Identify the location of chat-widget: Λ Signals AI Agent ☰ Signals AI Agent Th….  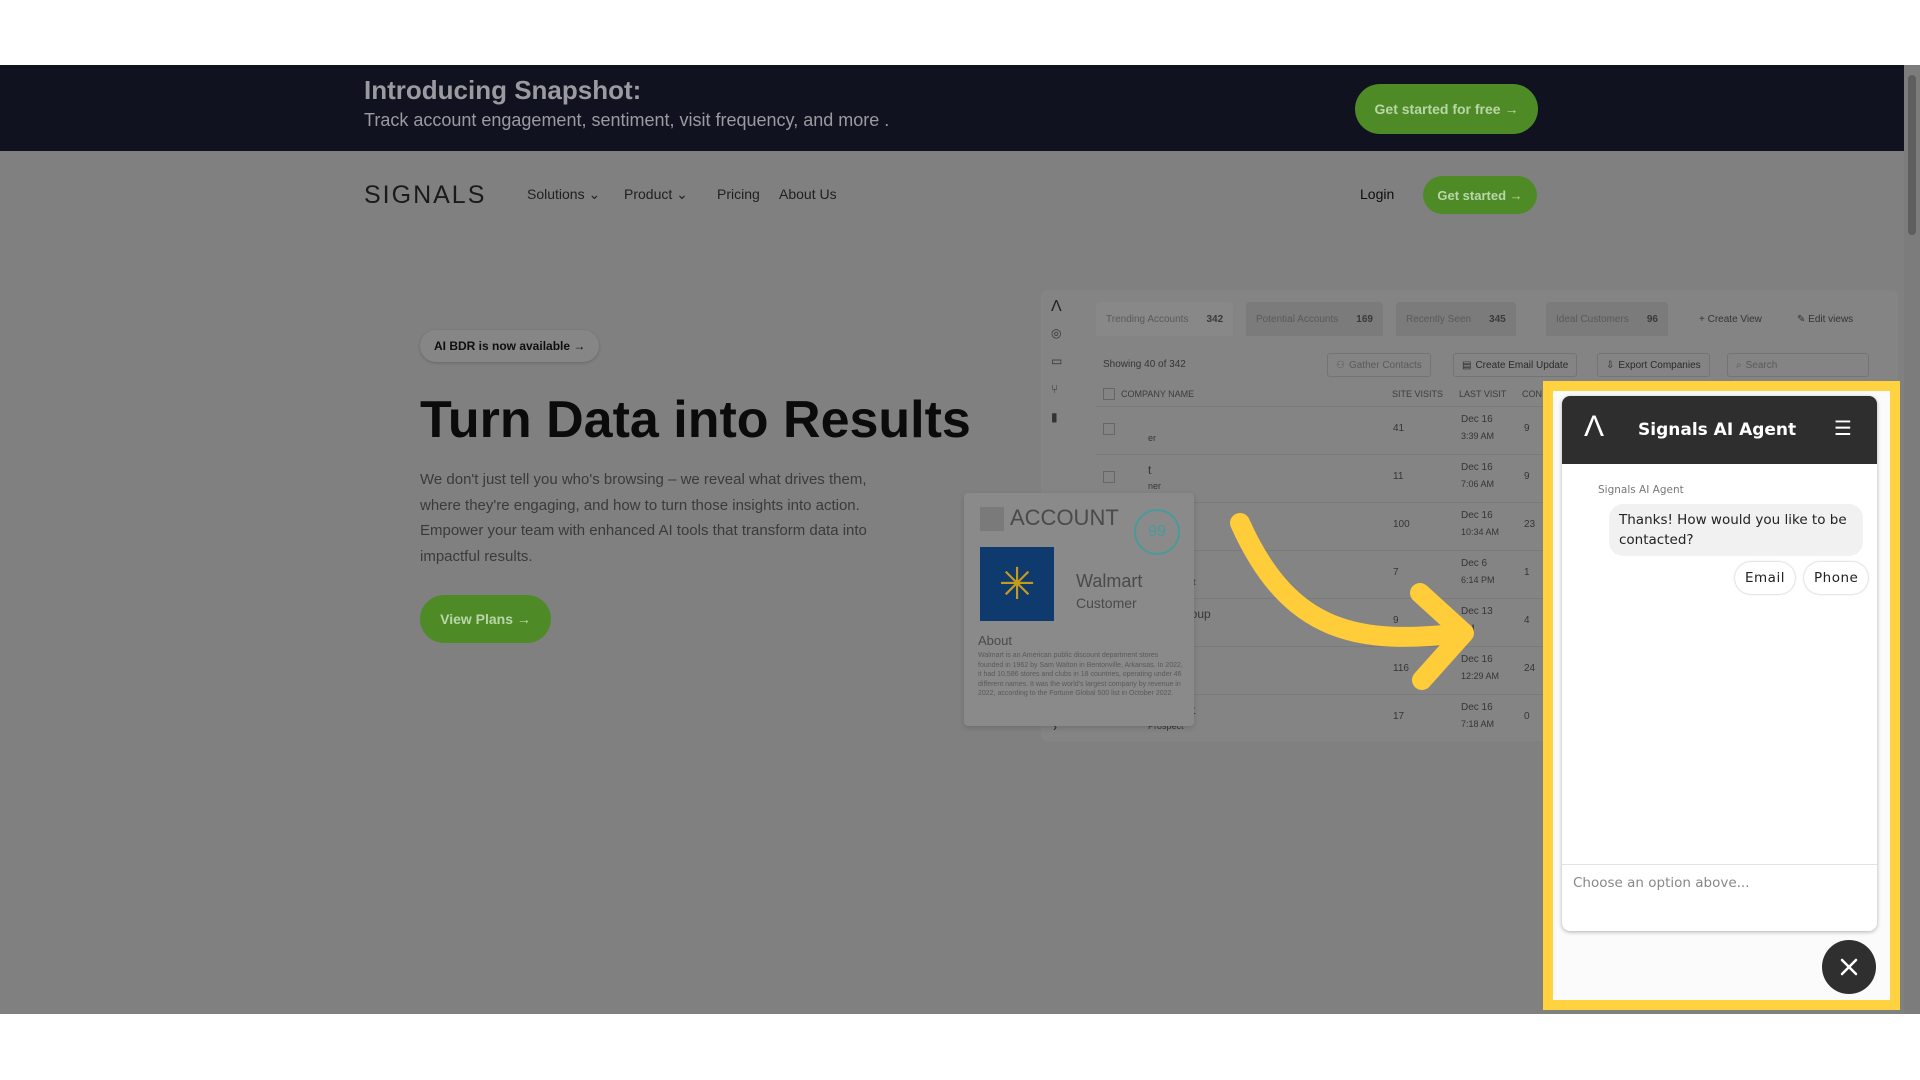
(1719, 663).